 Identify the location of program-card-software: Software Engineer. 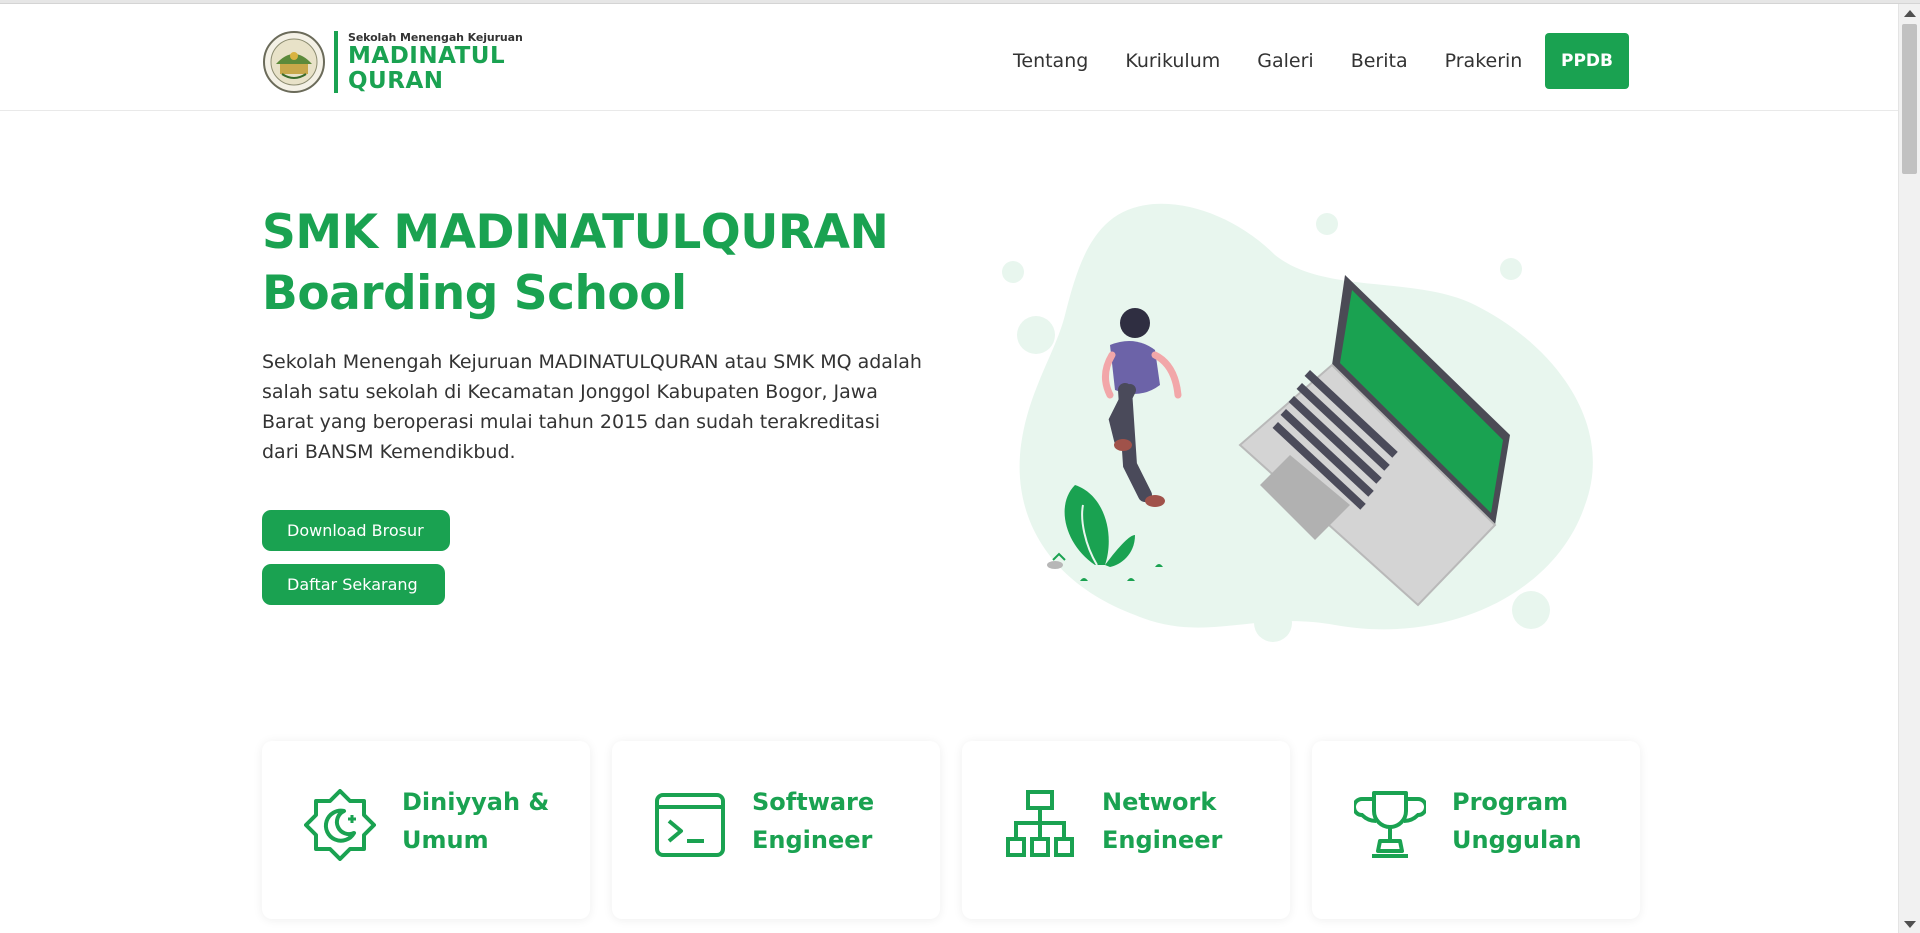
(776, 830).